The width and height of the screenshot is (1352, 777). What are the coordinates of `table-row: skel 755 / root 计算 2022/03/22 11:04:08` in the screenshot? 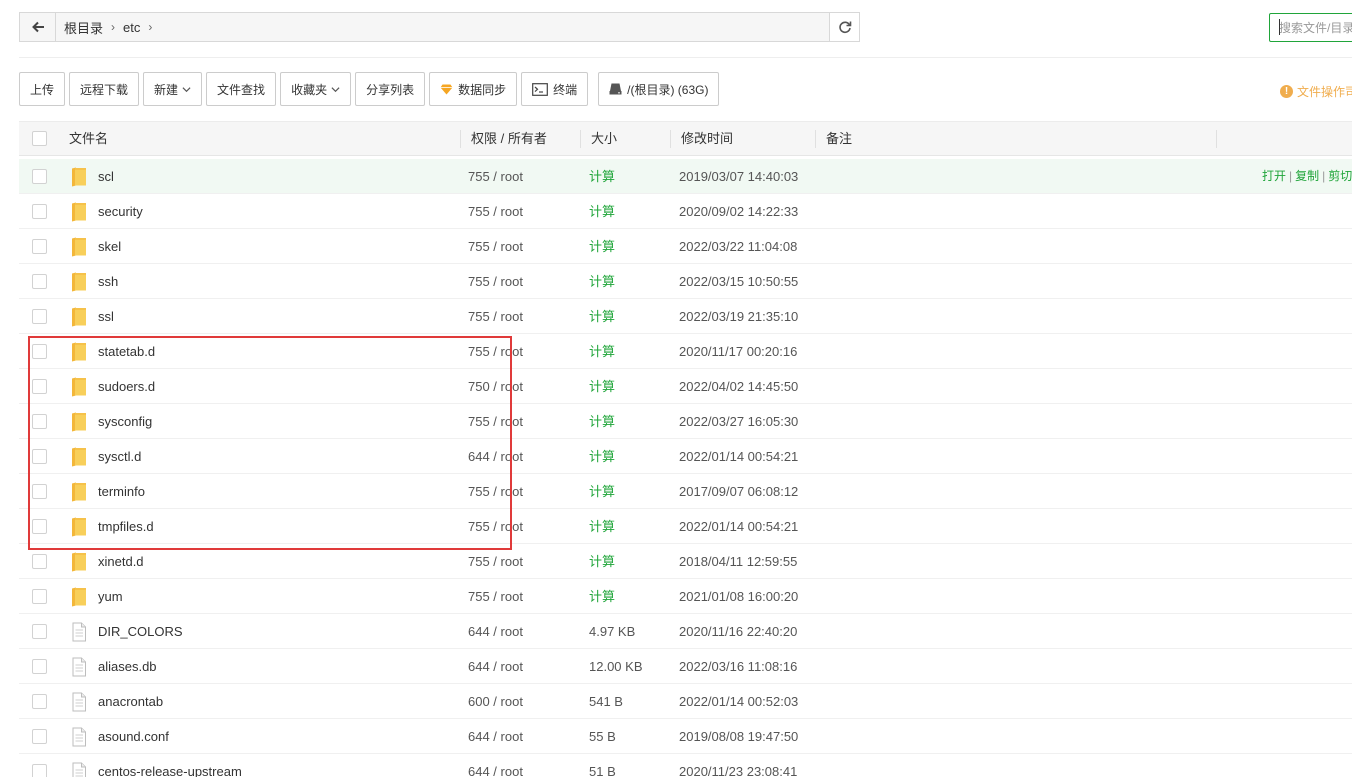 It's located at (685, 246).